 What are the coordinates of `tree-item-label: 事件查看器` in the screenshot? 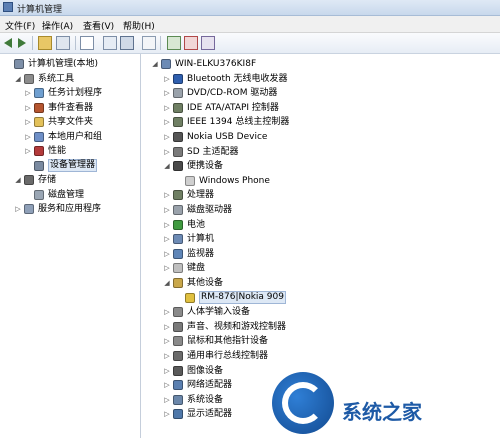 It's located at (71, 107).